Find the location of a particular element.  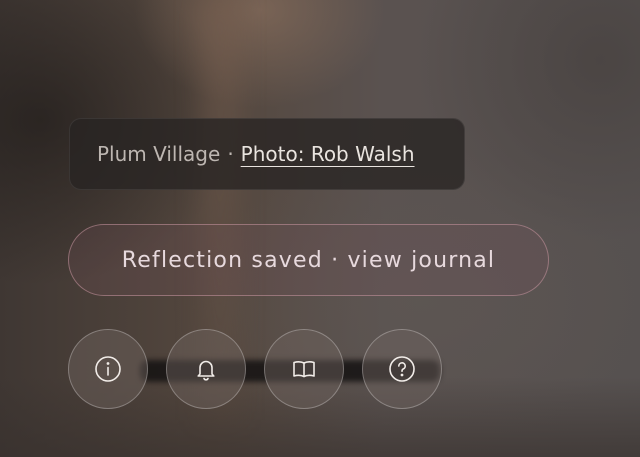

reflection-saved-toast: Reflection saved · view journal is located at coordinates (308, 260).